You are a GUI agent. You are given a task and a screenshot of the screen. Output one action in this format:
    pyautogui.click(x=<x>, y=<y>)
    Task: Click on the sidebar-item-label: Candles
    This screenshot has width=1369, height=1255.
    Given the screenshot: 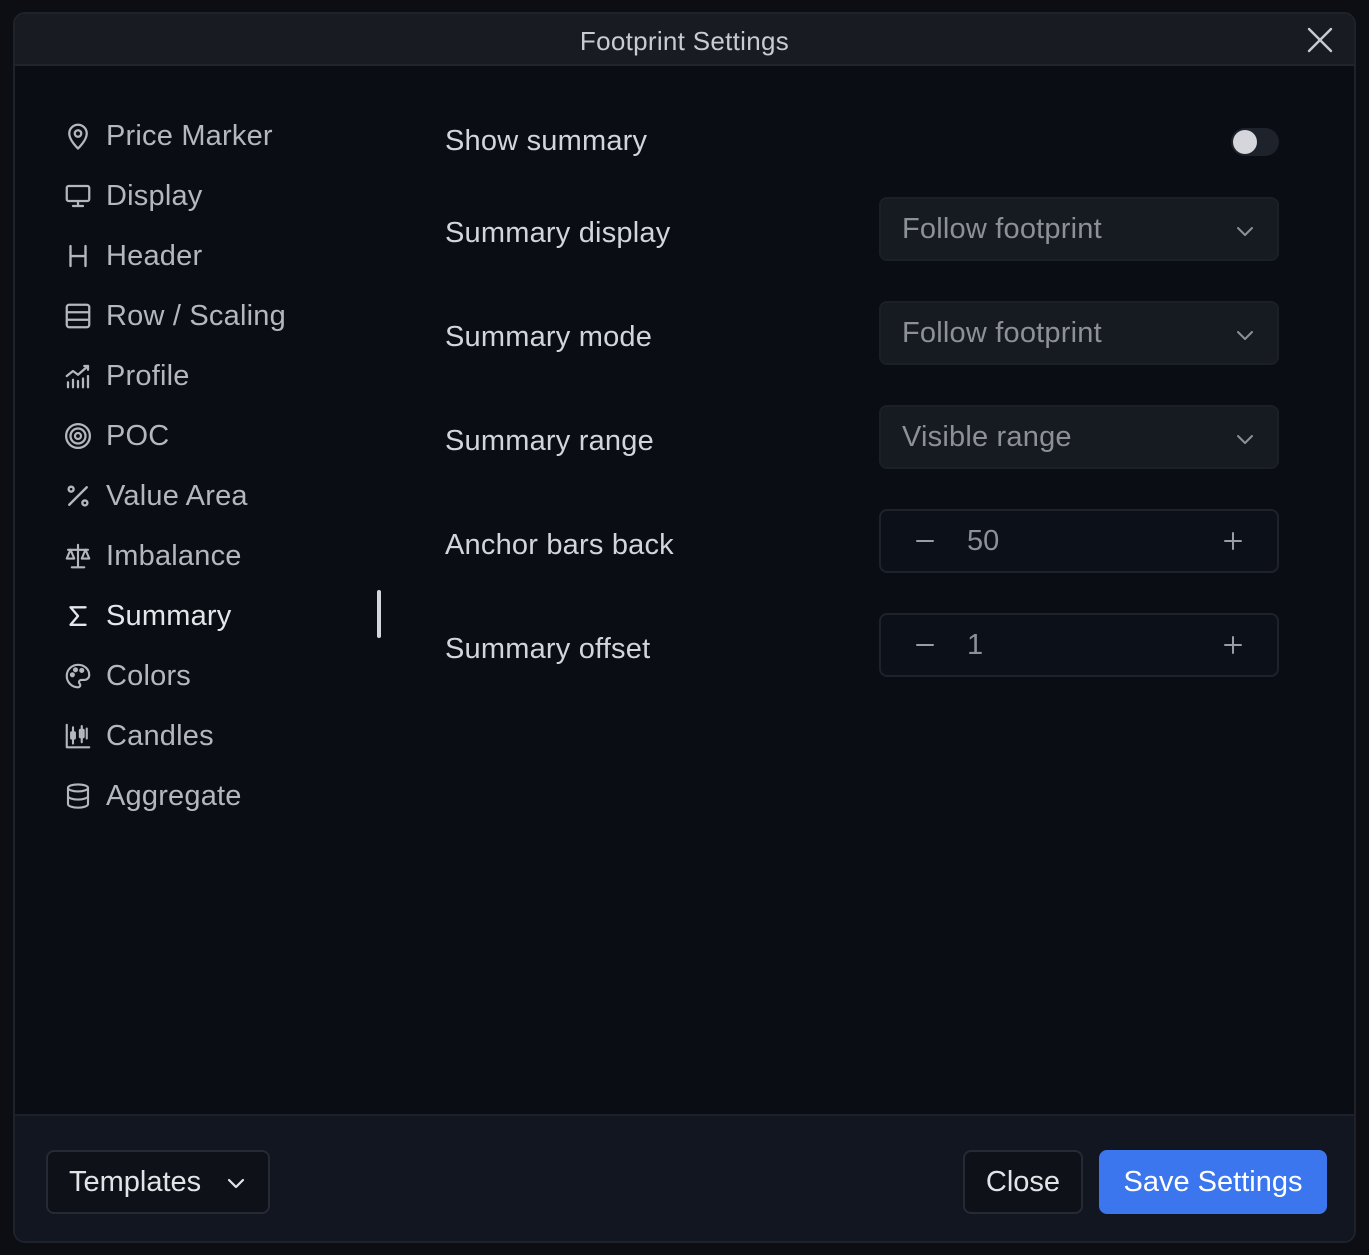 What is the action you would take?
    pyautogui.click(x=160, y=735)
    